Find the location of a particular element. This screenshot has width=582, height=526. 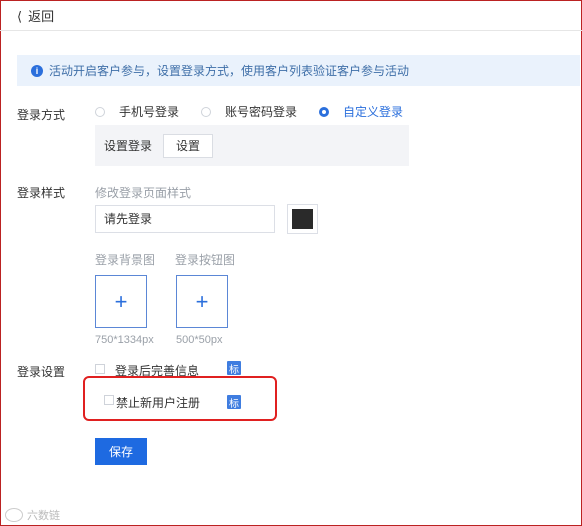

login-method-label: 登录方式 is located at coordinates (41, 115).